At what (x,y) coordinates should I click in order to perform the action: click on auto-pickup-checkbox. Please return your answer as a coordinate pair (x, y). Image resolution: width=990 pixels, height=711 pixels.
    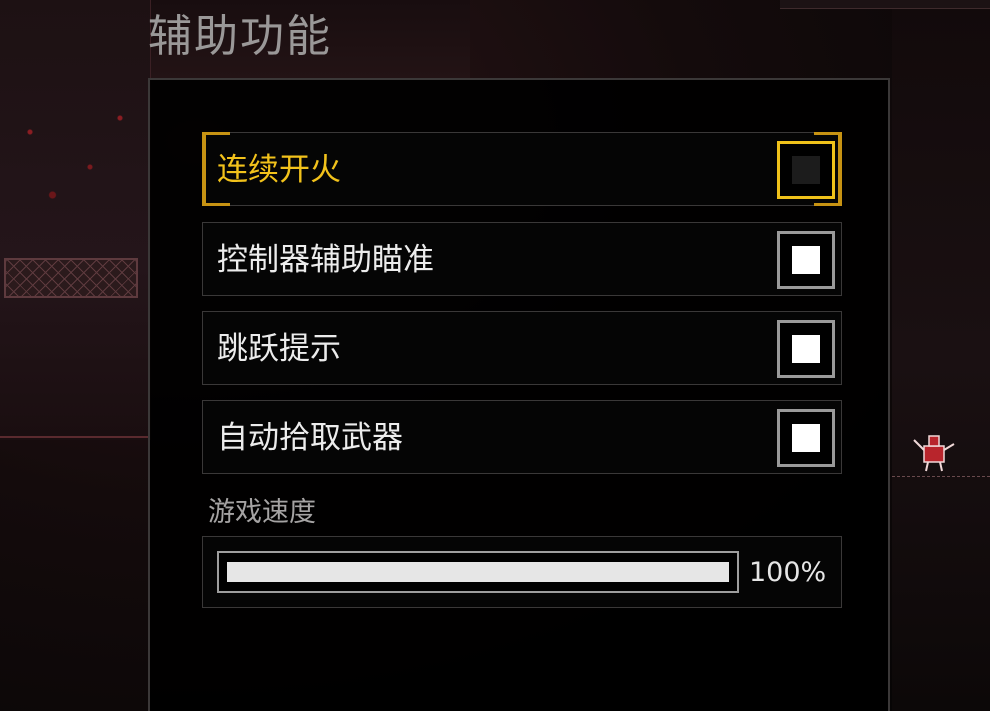
    Looking at the image, I should click on (806, 438).